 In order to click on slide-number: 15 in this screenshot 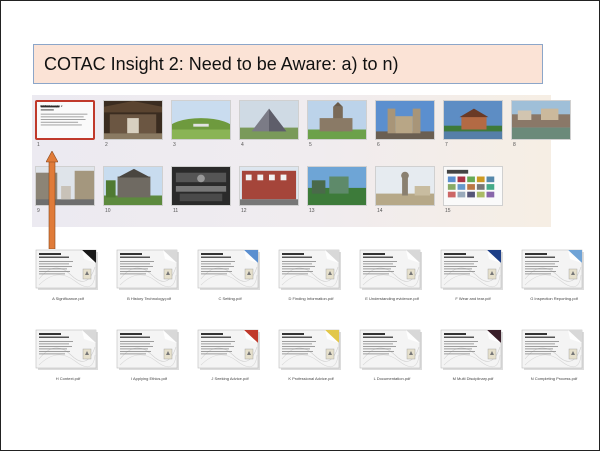, I will do `click(448, 211)`.